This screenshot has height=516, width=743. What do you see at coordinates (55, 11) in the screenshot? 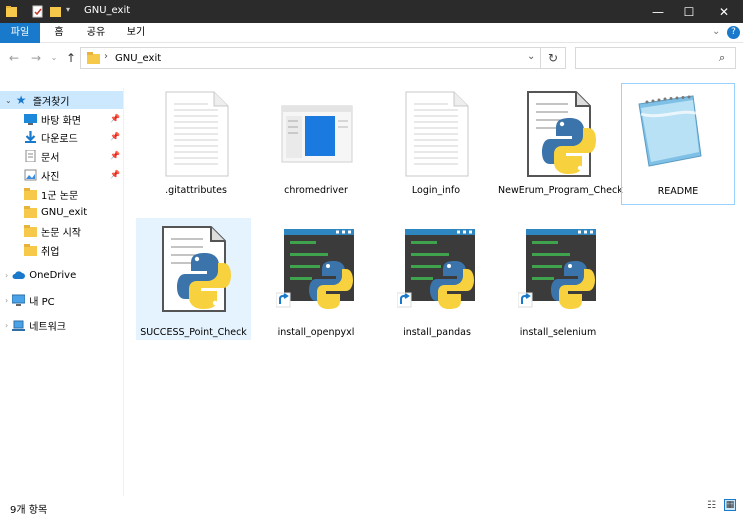
I see `new-folder-icon` at bounding box center [55, 11].